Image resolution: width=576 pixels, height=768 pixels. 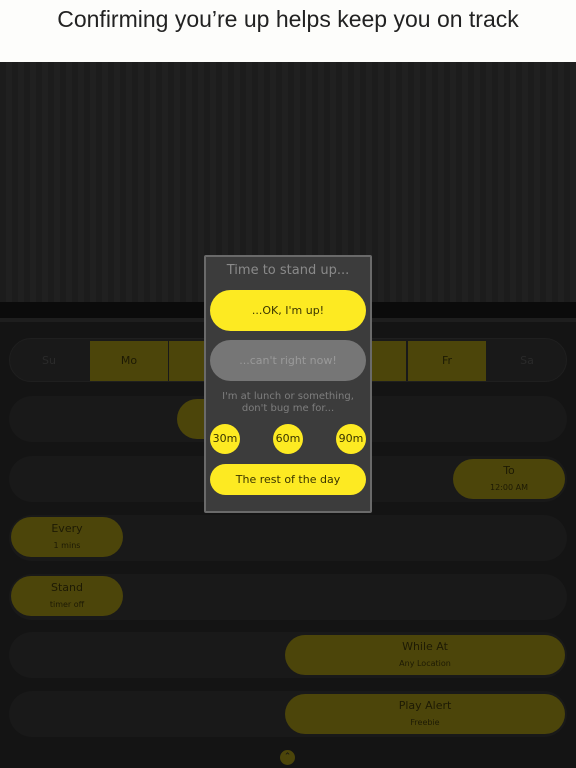 I want to click on every-button: Every 1 mins, so click(x=67, y=537).